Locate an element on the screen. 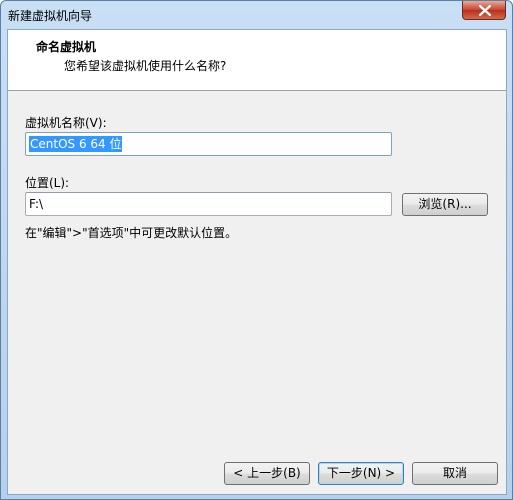 The image size is (513, 500). close-button is located at coordinates (484, 10).